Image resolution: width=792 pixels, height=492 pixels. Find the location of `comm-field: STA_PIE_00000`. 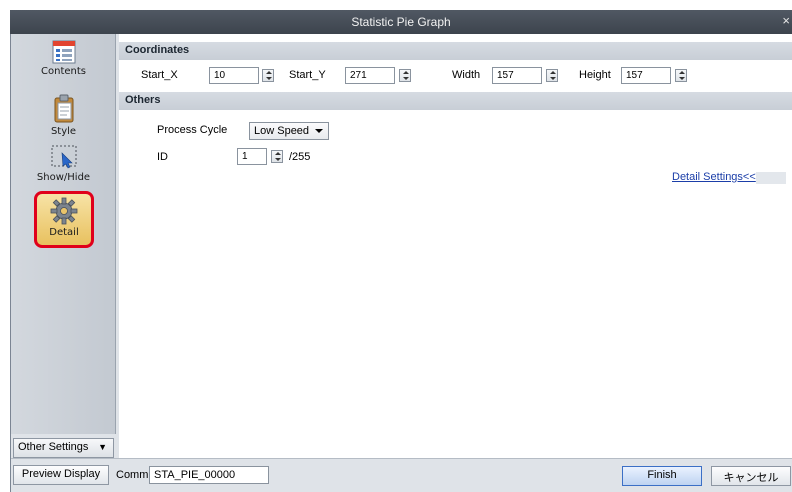

comm-field: STA_PIE_00000 is located at coordinates (209, 475).